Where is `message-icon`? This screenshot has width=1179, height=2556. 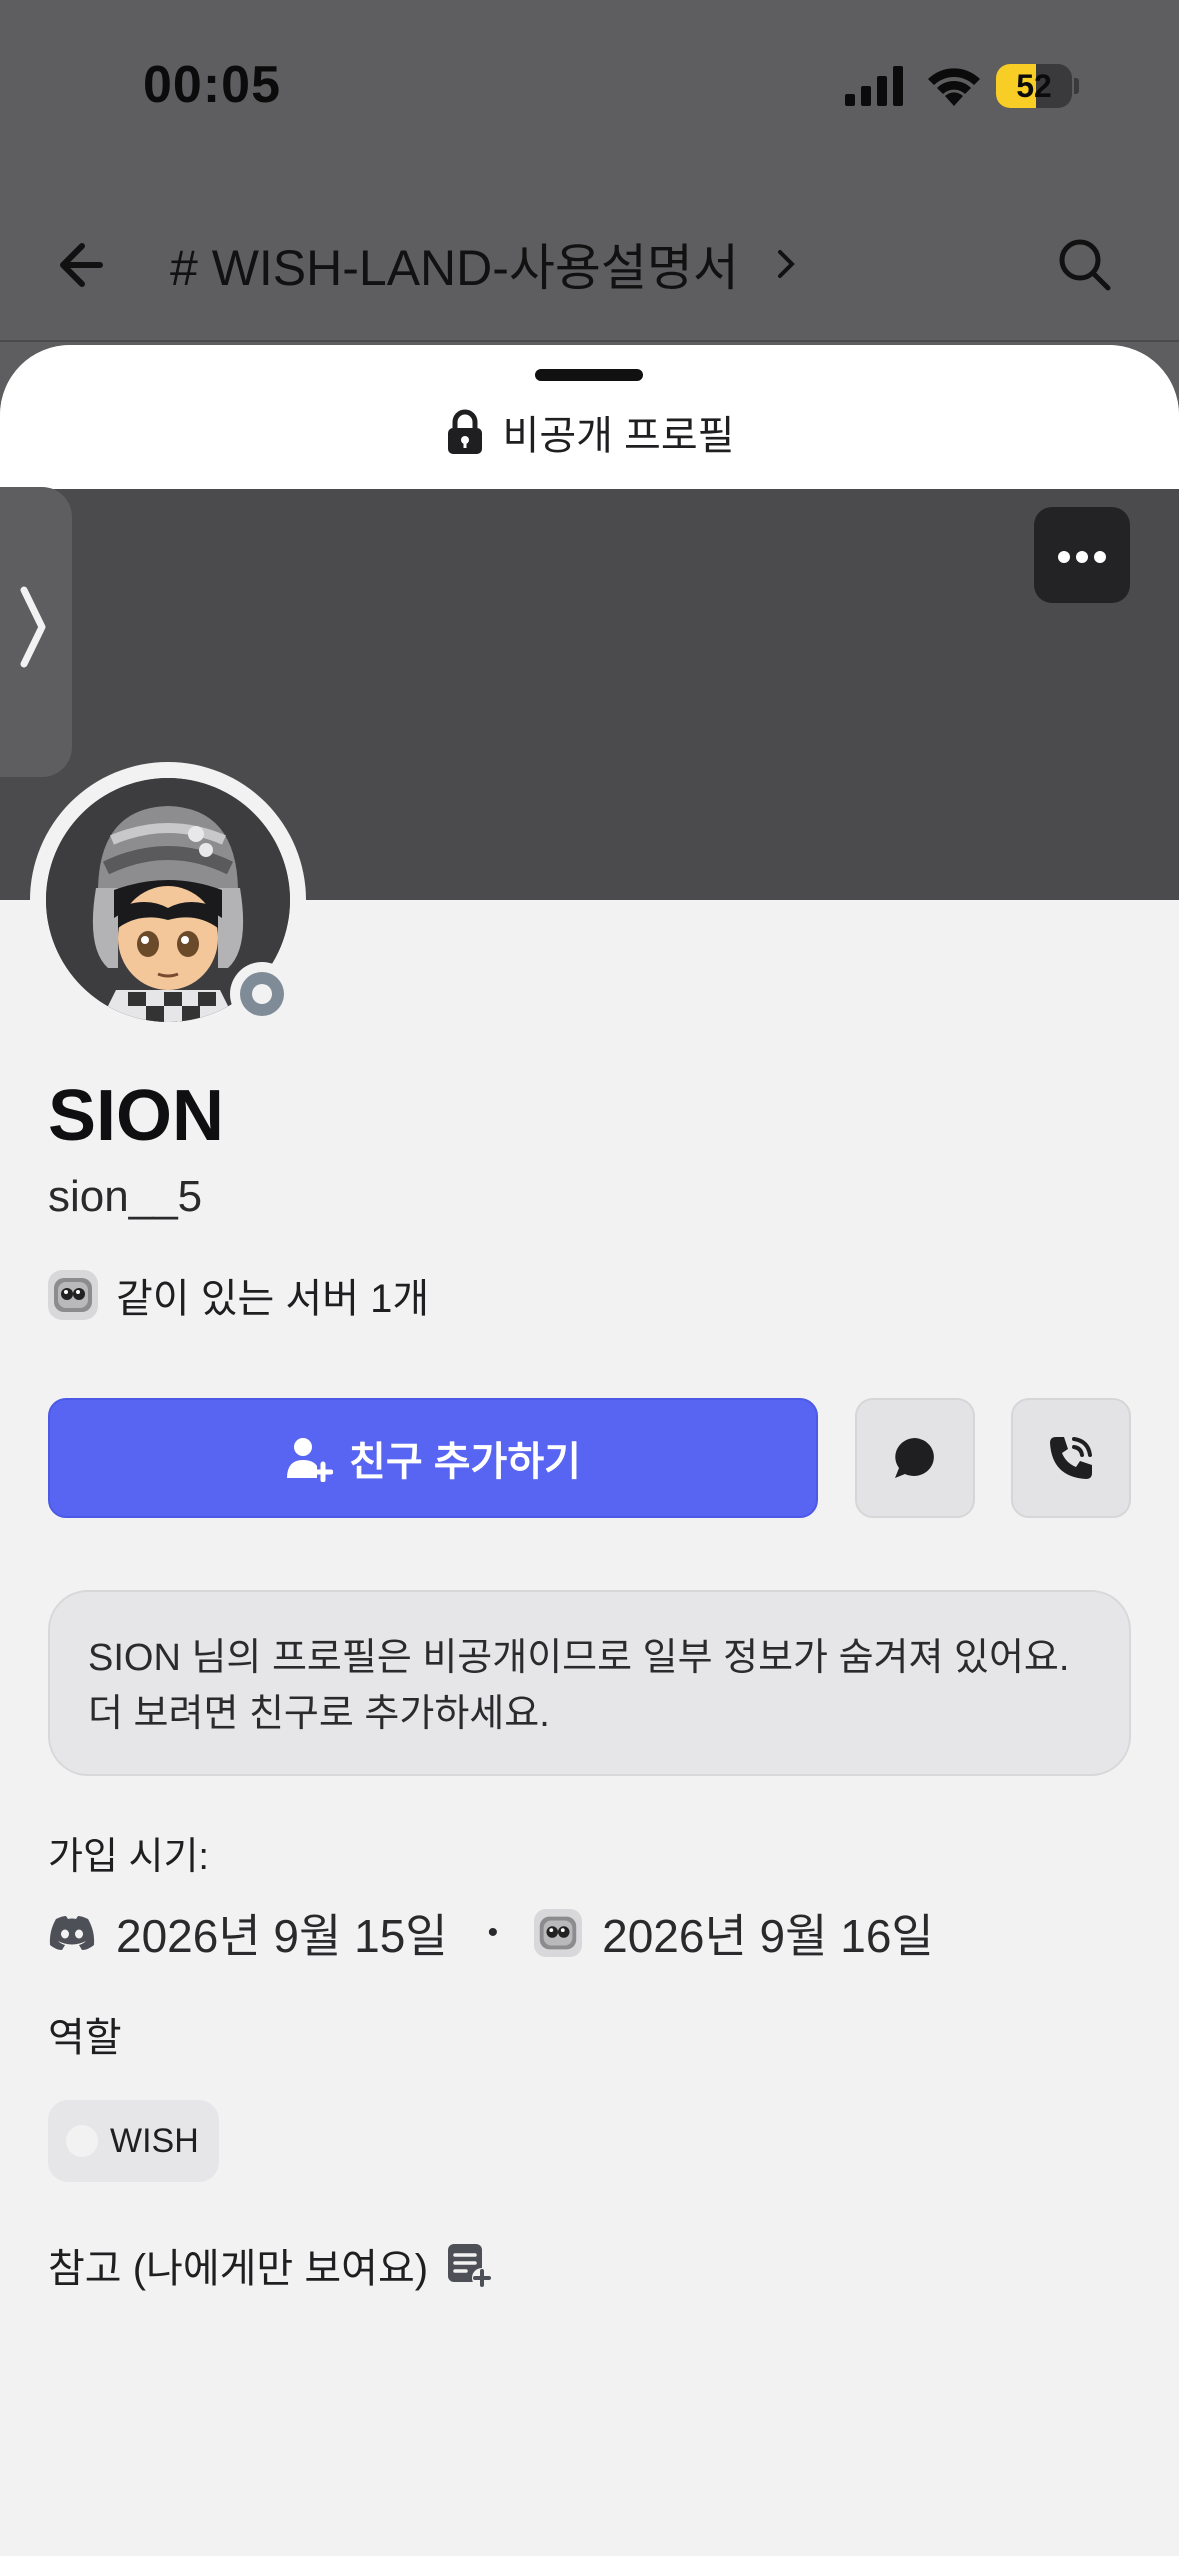
message-icon is located at coordinates (914, 1458).